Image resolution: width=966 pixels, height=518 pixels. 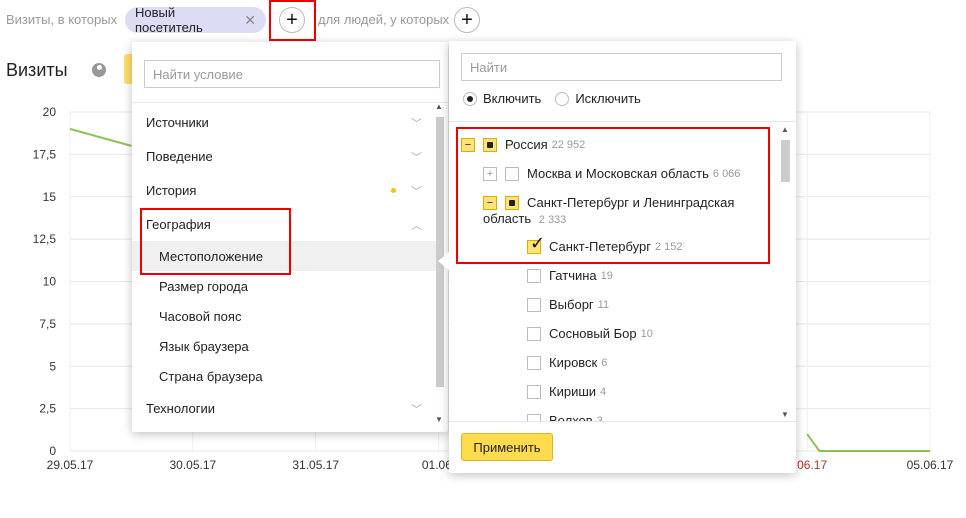 What do you see at coordinates (45, 239) in the screenshot?
I see `y-tick-label: 12,5` at bounding box center [45, 239].